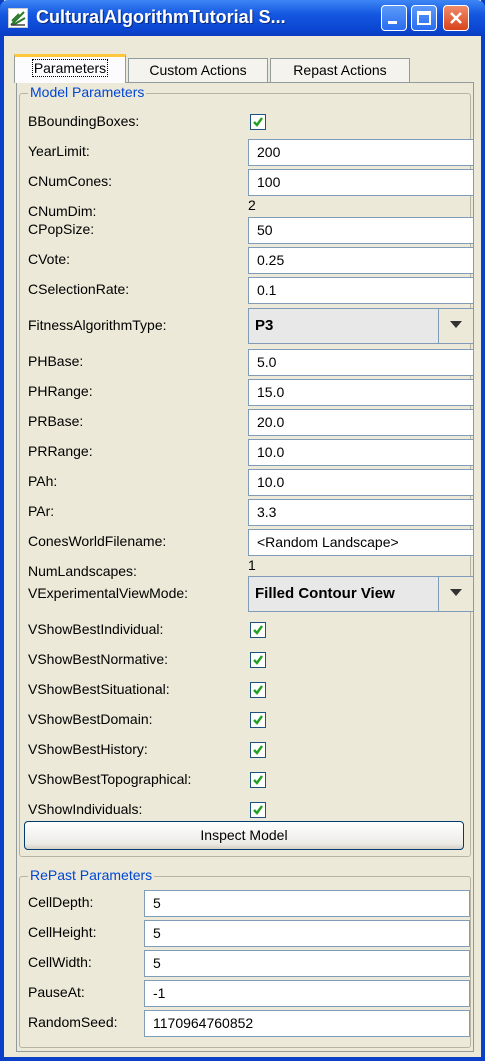  Describe the element at coordinates (70, 181) in the screenshot. I see `param-label: CNumCones:` at that location.